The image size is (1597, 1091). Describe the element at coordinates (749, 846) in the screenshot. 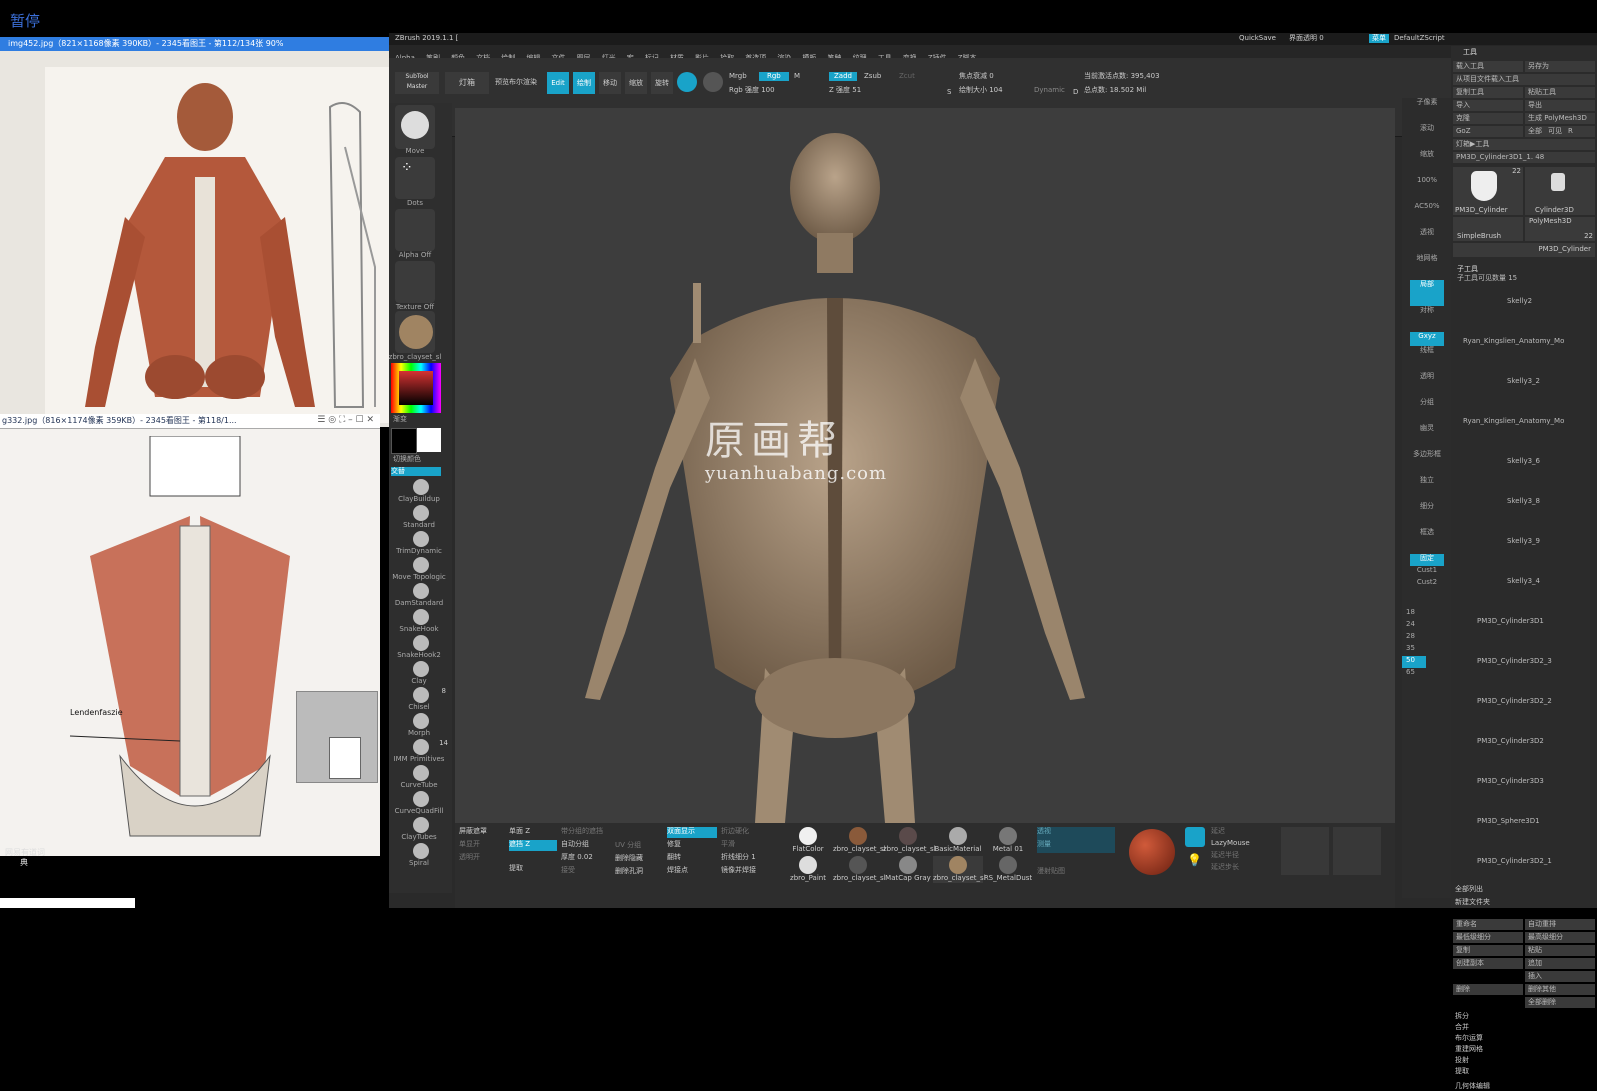

I see `bottom-option: 平滑` at that location.